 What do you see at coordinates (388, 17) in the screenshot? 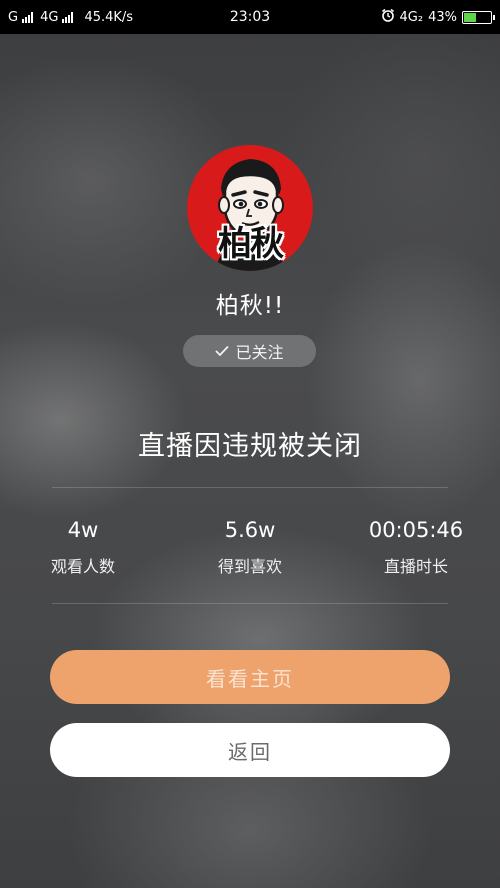
I see `alarm-icon` at bounding box center [388, 17].